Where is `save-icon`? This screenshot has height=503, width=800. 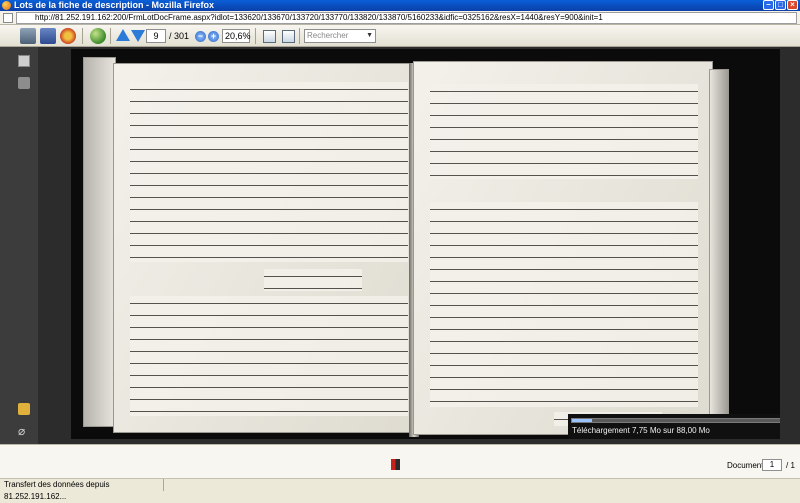 save-icon is located at coordinates (48, 36).